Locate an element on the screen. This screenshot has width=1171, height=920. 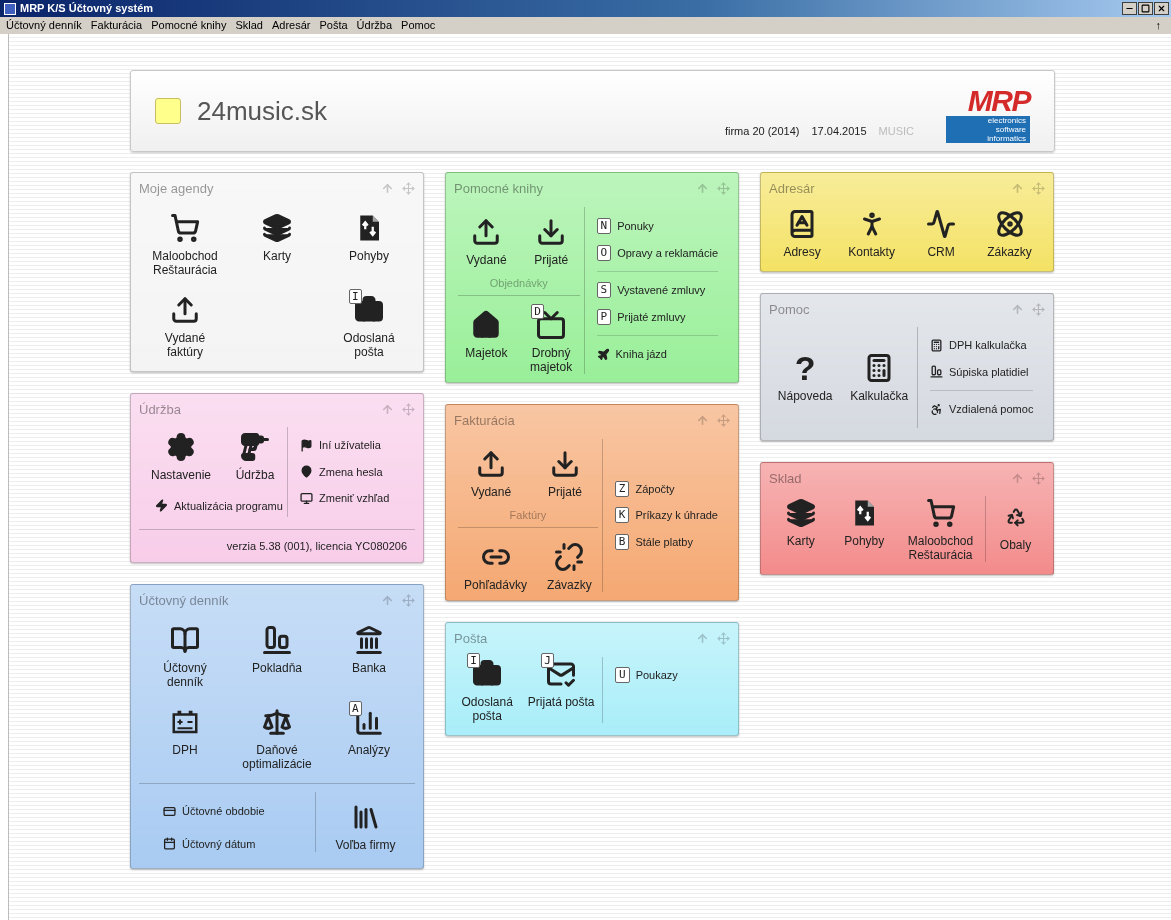
launcher-button: ? Nápoveda is located at coordinates (805, 377).